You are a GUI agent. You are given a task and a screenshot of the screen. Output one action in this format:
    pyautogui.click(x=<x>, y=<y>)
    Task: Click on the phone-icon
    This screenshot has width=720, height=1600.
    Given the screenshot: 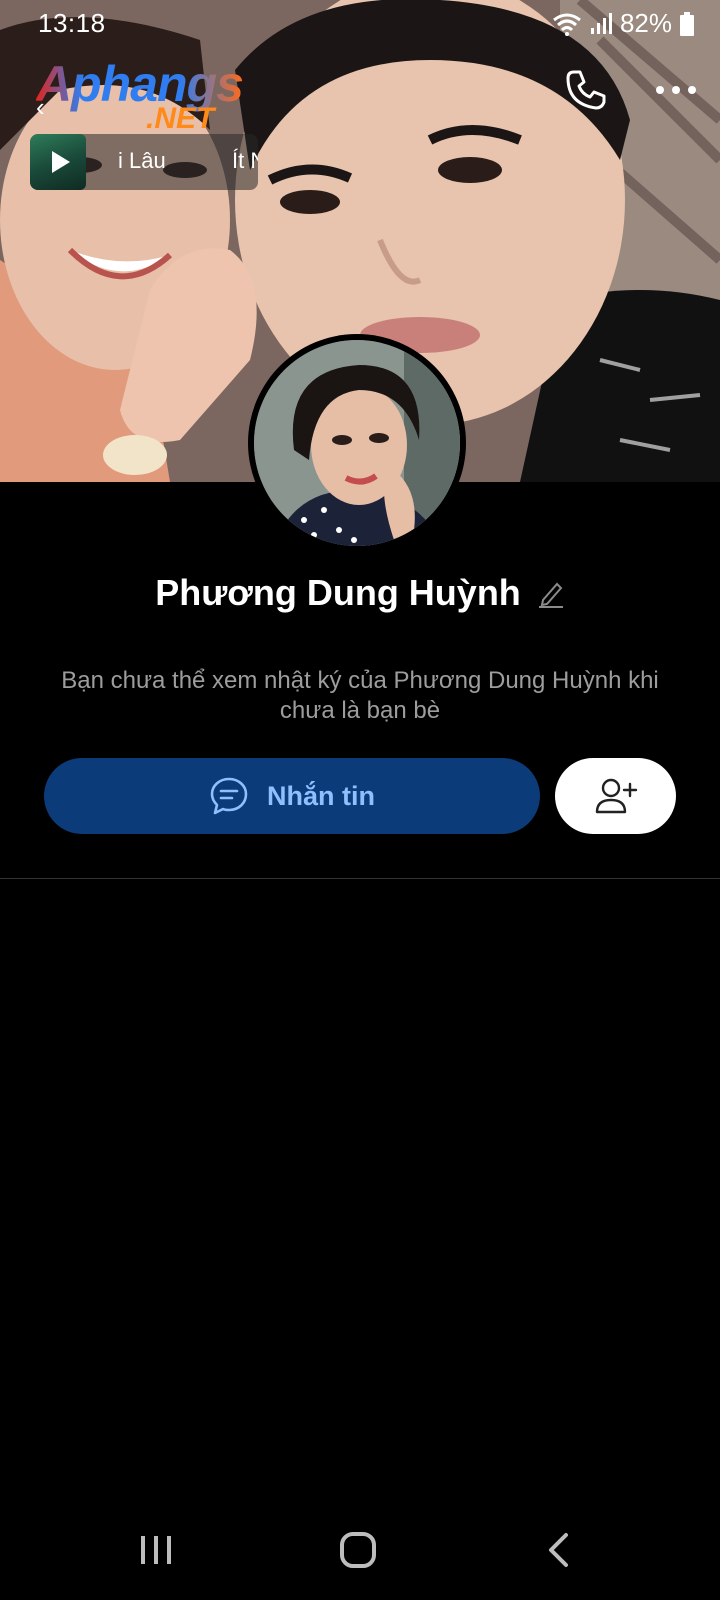 What is the action you would take?
    pyautogui.click(x=586, y=90)
    